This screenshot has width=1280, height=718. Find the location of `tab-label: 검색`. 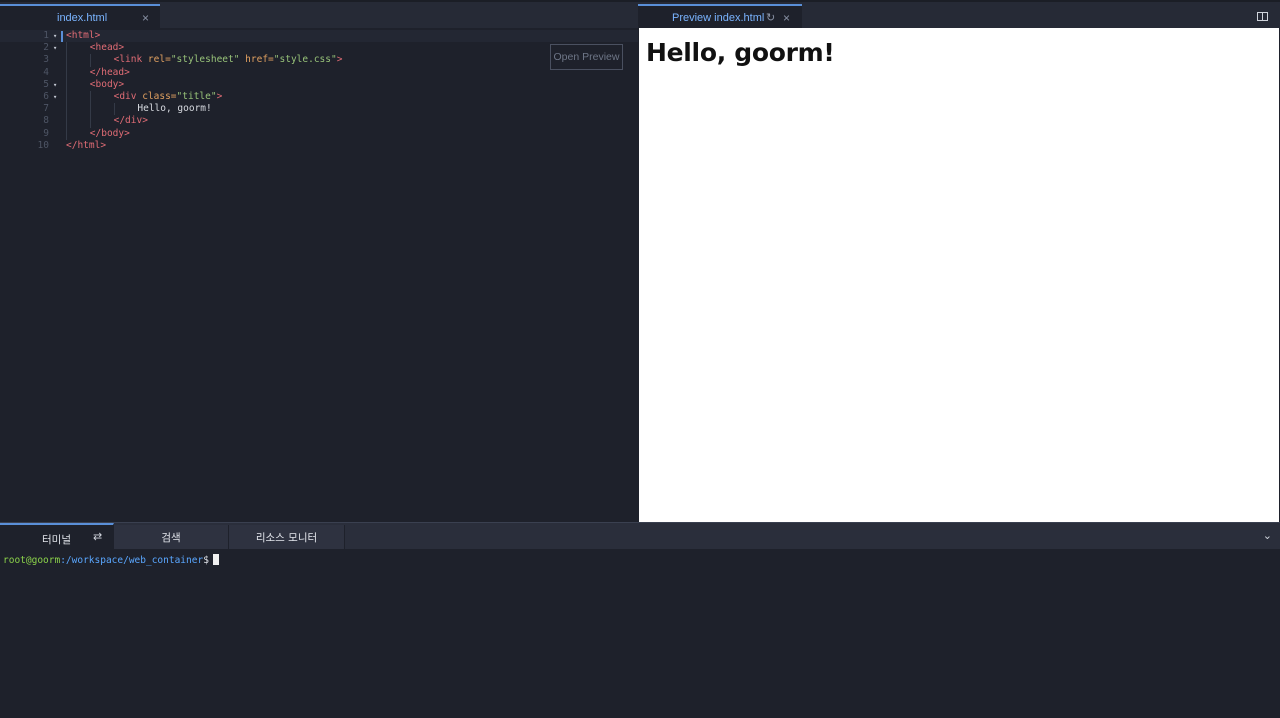

tab-label: 검색 is located at coordinates (171, 538).